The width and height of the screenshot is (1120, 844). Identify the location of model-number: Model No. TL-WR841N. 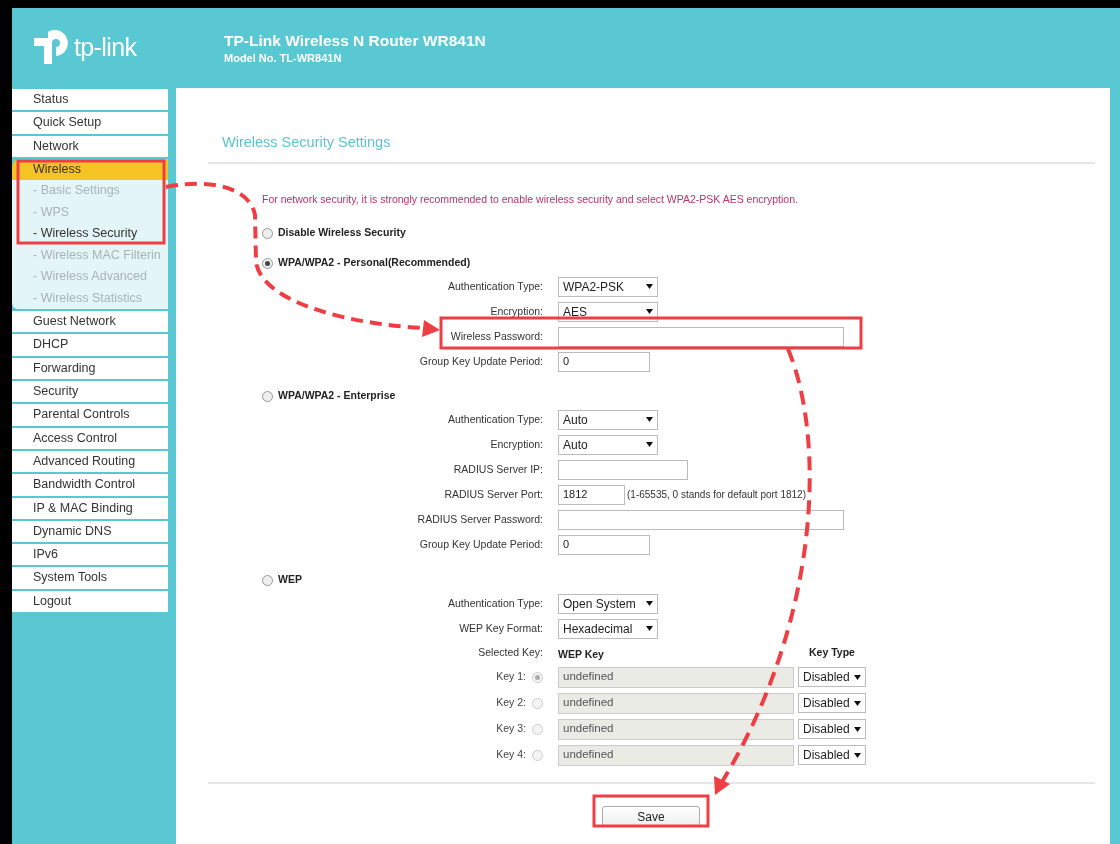
(283, 58).